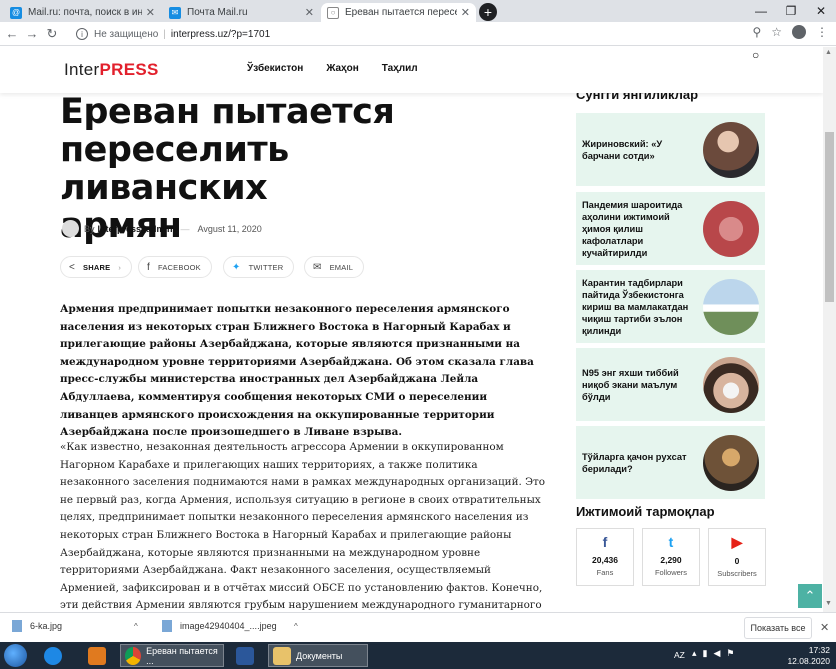 This screenshot has height=669, width=836. What do you see at coordinates (829, 217) in the screenshot?
I see `scrollbar-thumb` at bounding box center [829, 217].